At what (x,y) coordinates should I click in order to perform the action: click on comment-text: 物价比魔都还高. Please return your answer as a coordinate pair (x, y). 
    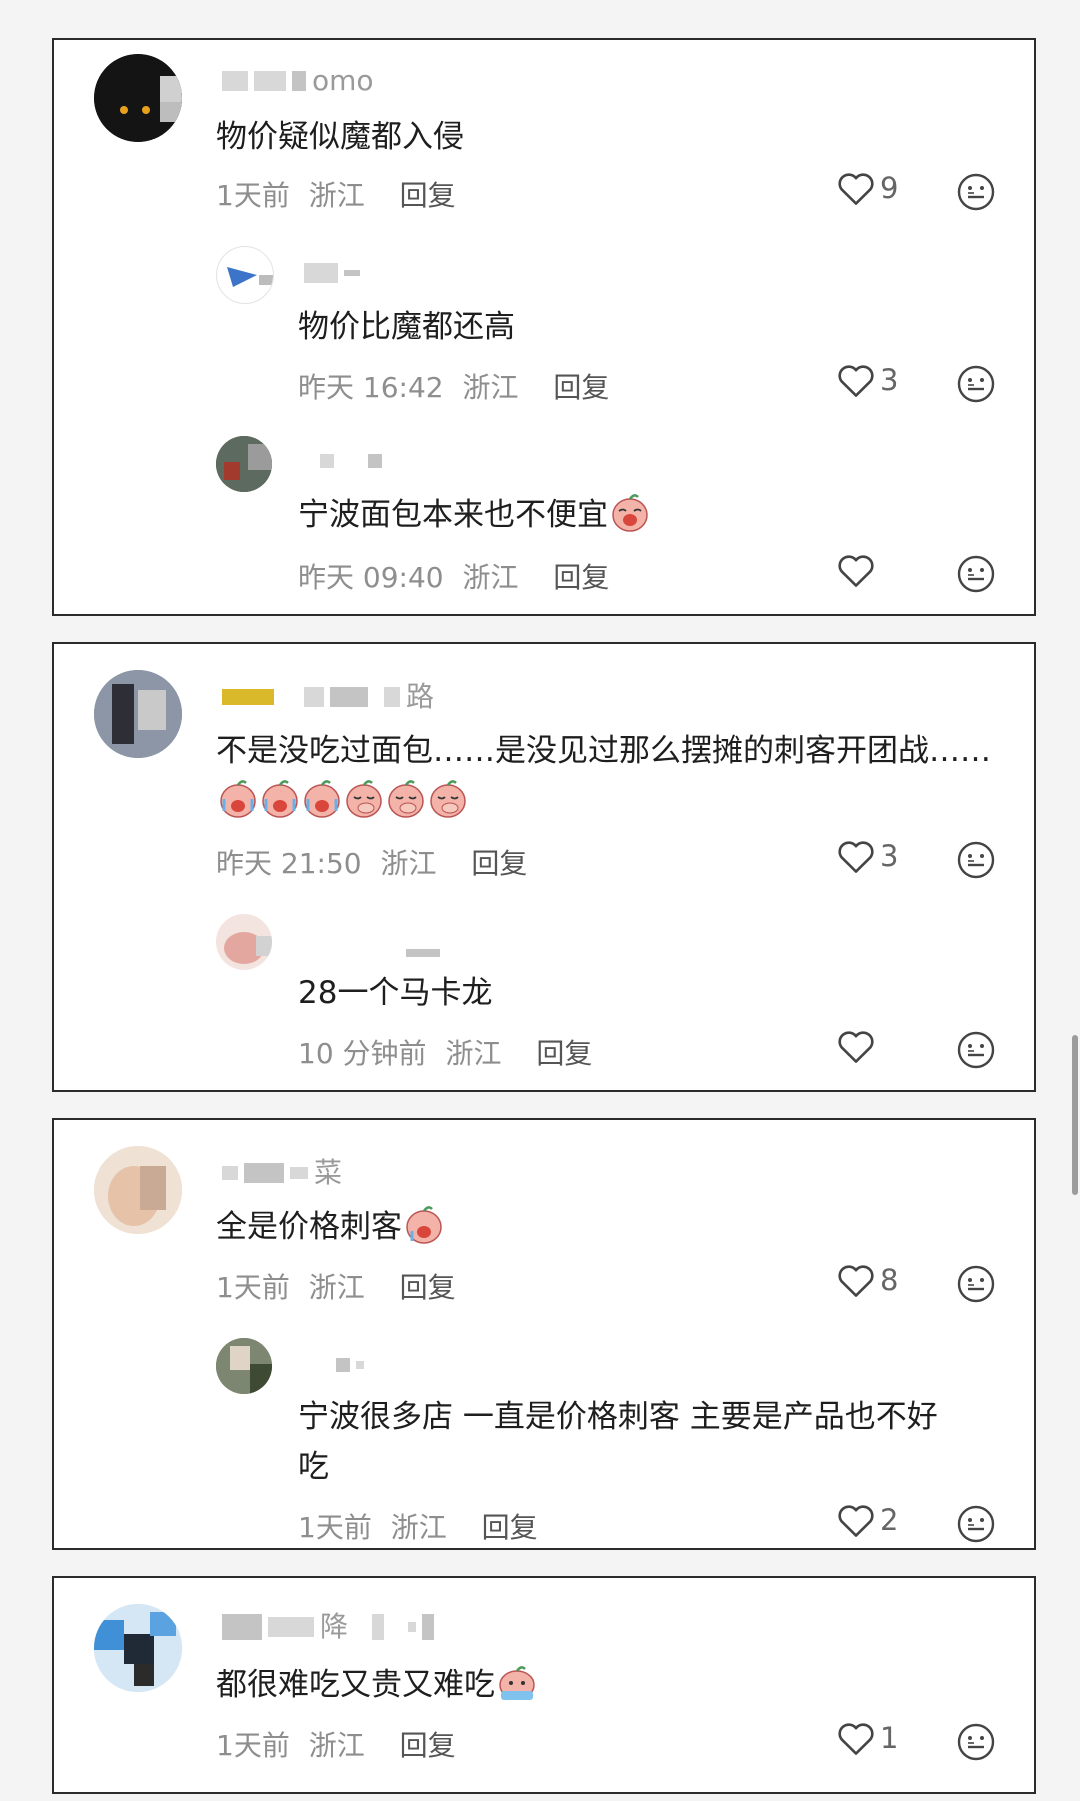
    Looking at the image, I should click on (406, 327).